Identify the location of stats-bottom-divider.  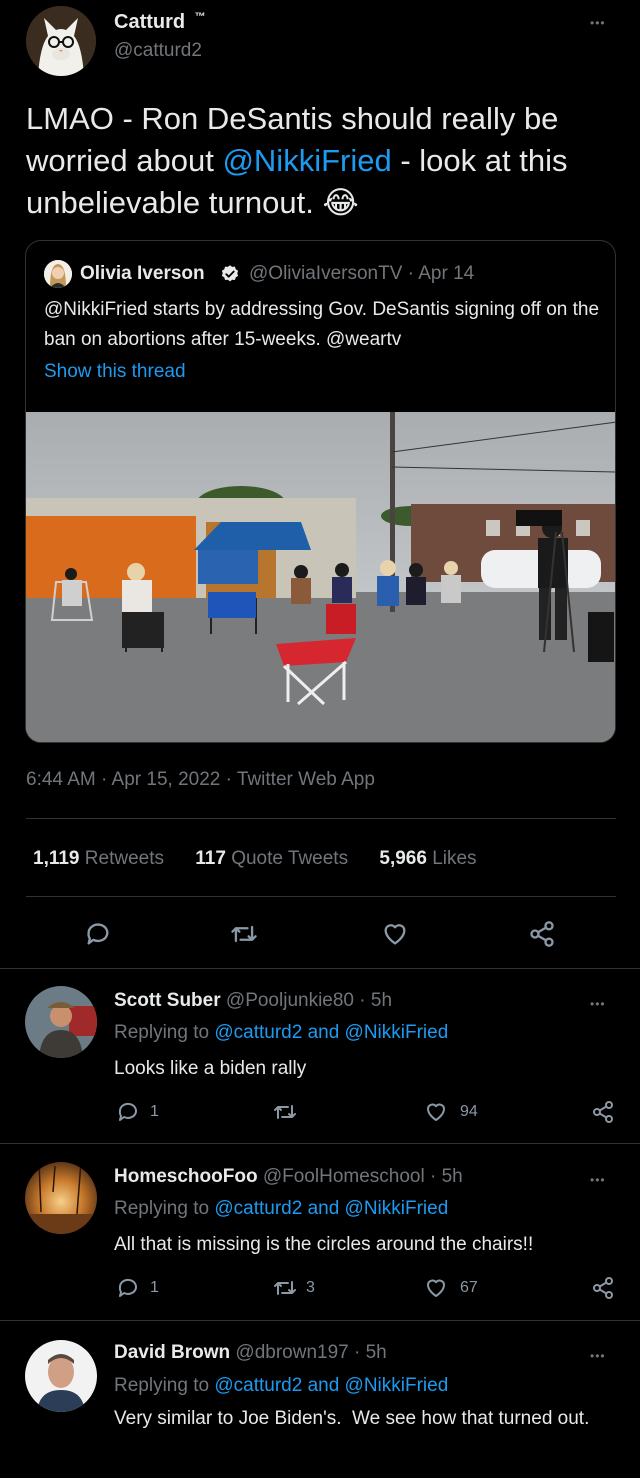
(321, 896).